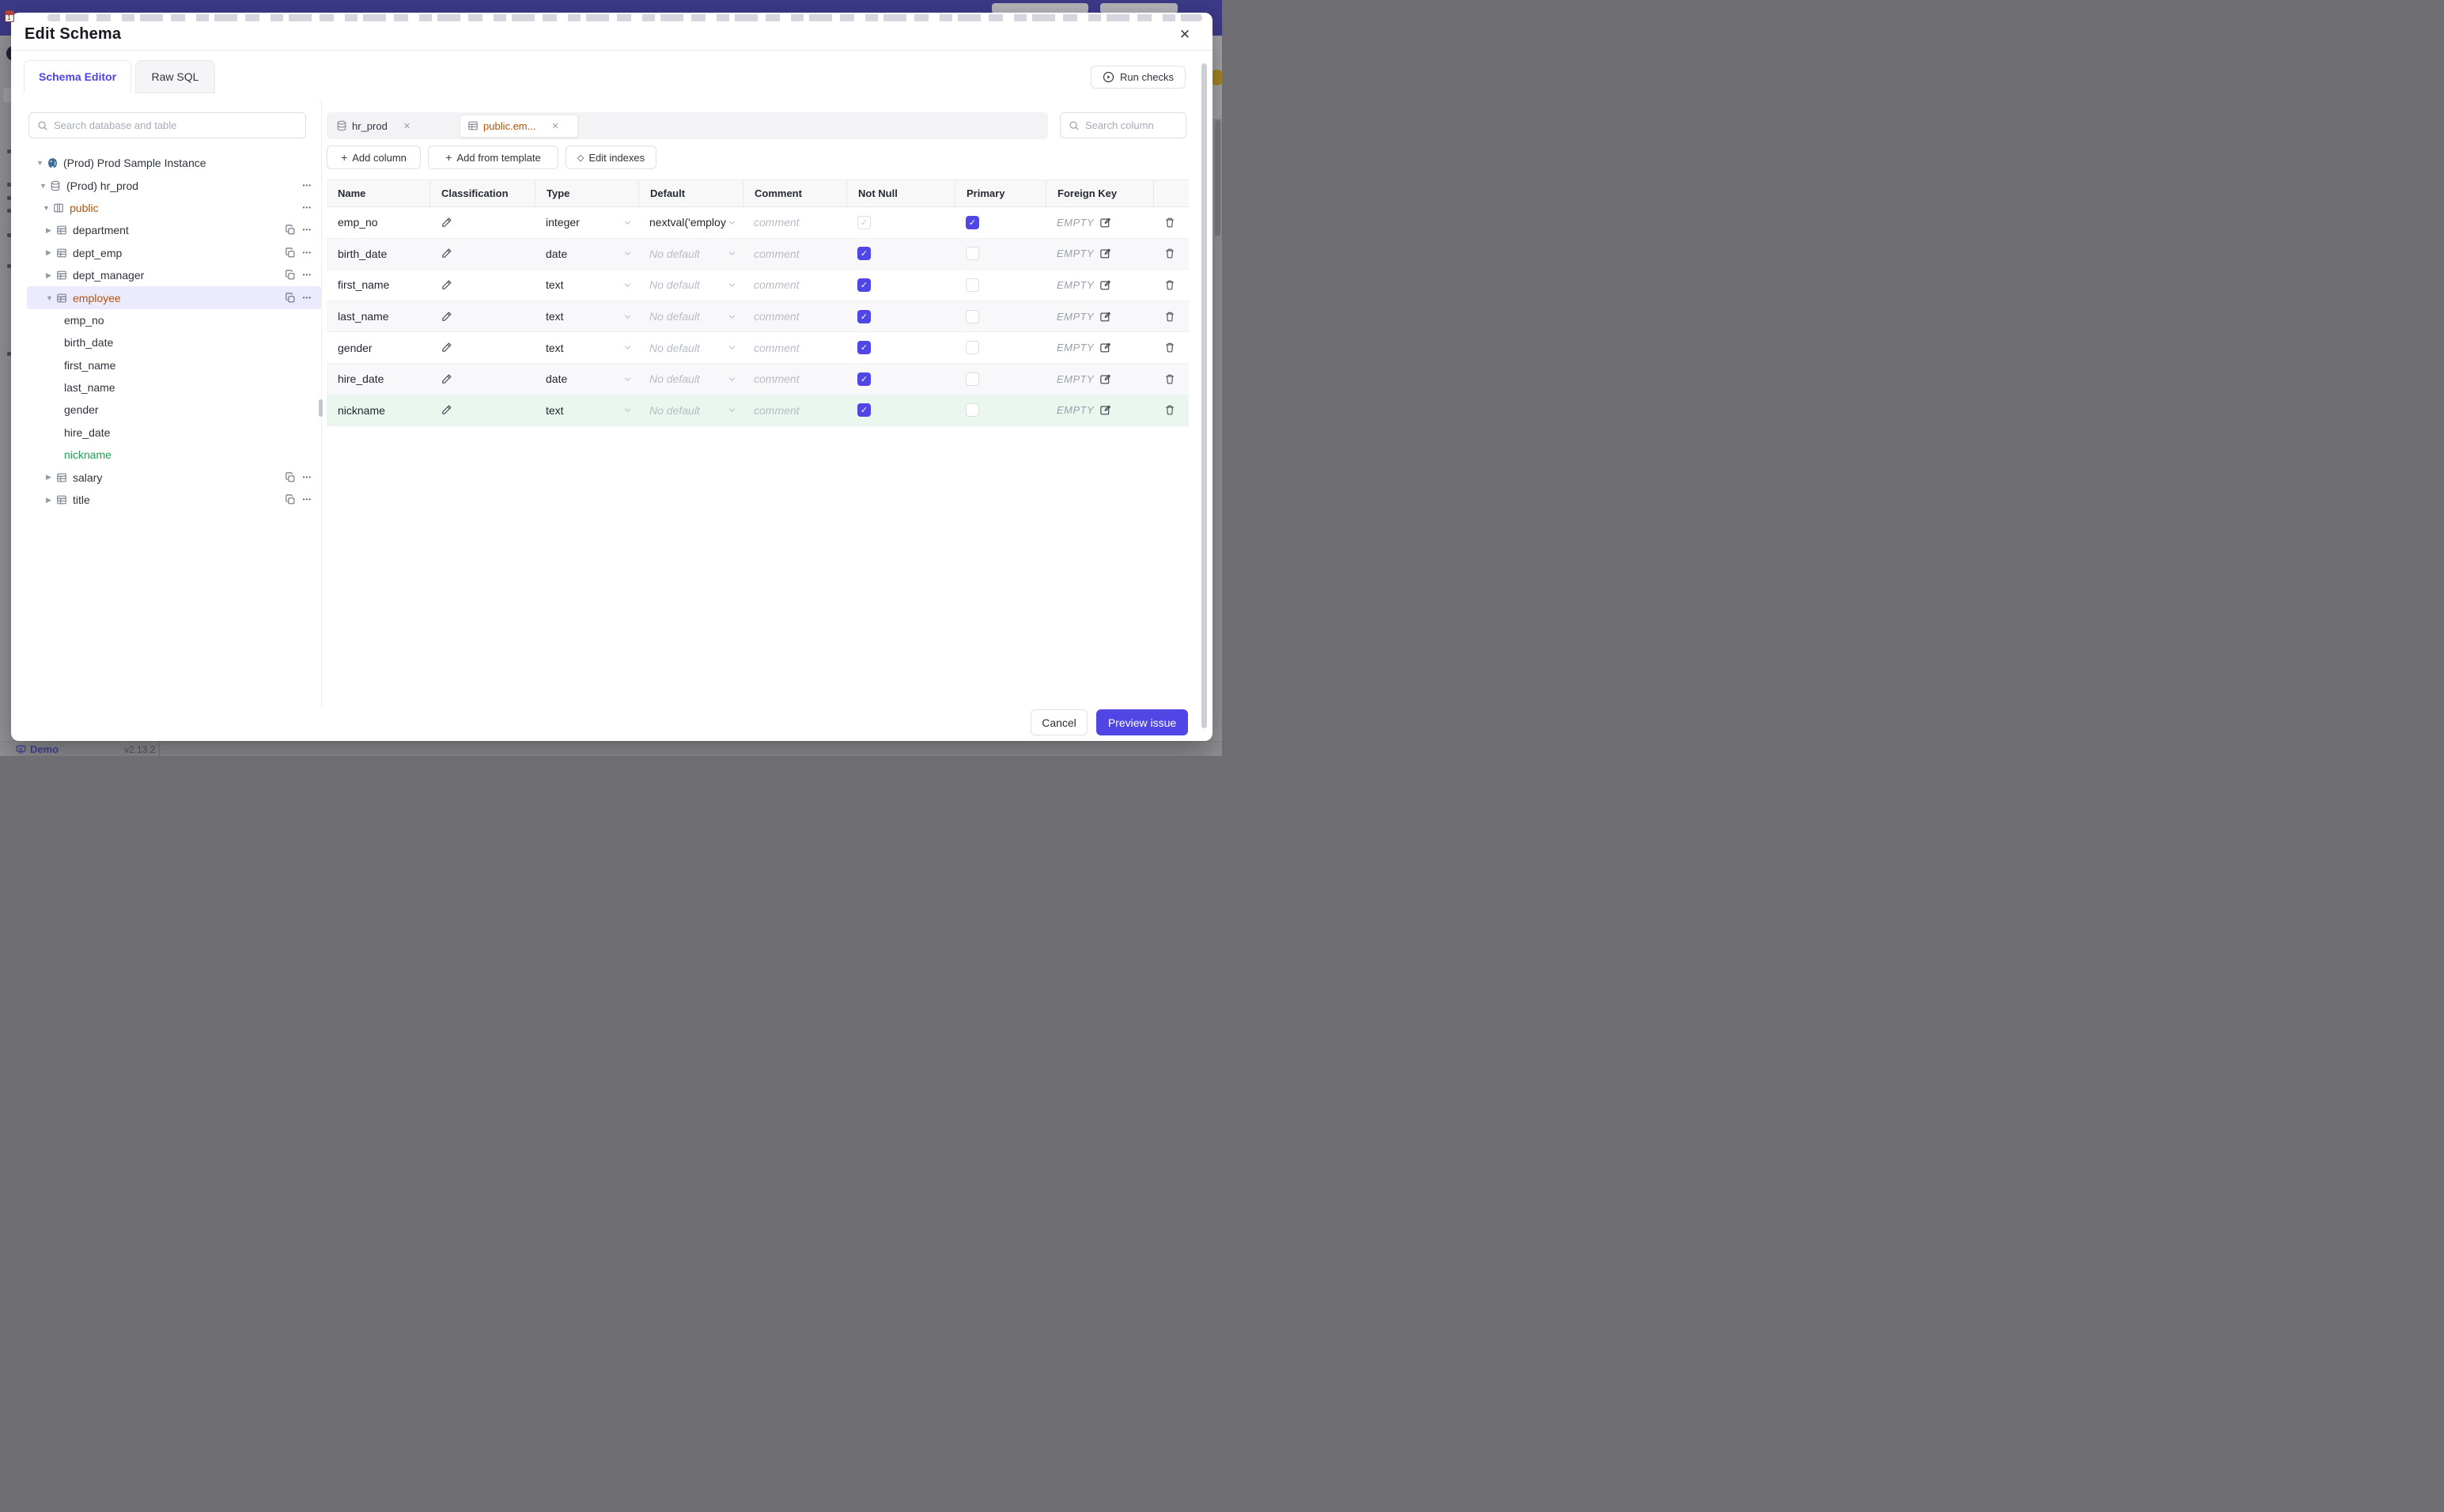 Image resolution: width=2444 pixels, height=1512 pixels. I want to click on cancel-button: Cancel, so click(1059, 722).